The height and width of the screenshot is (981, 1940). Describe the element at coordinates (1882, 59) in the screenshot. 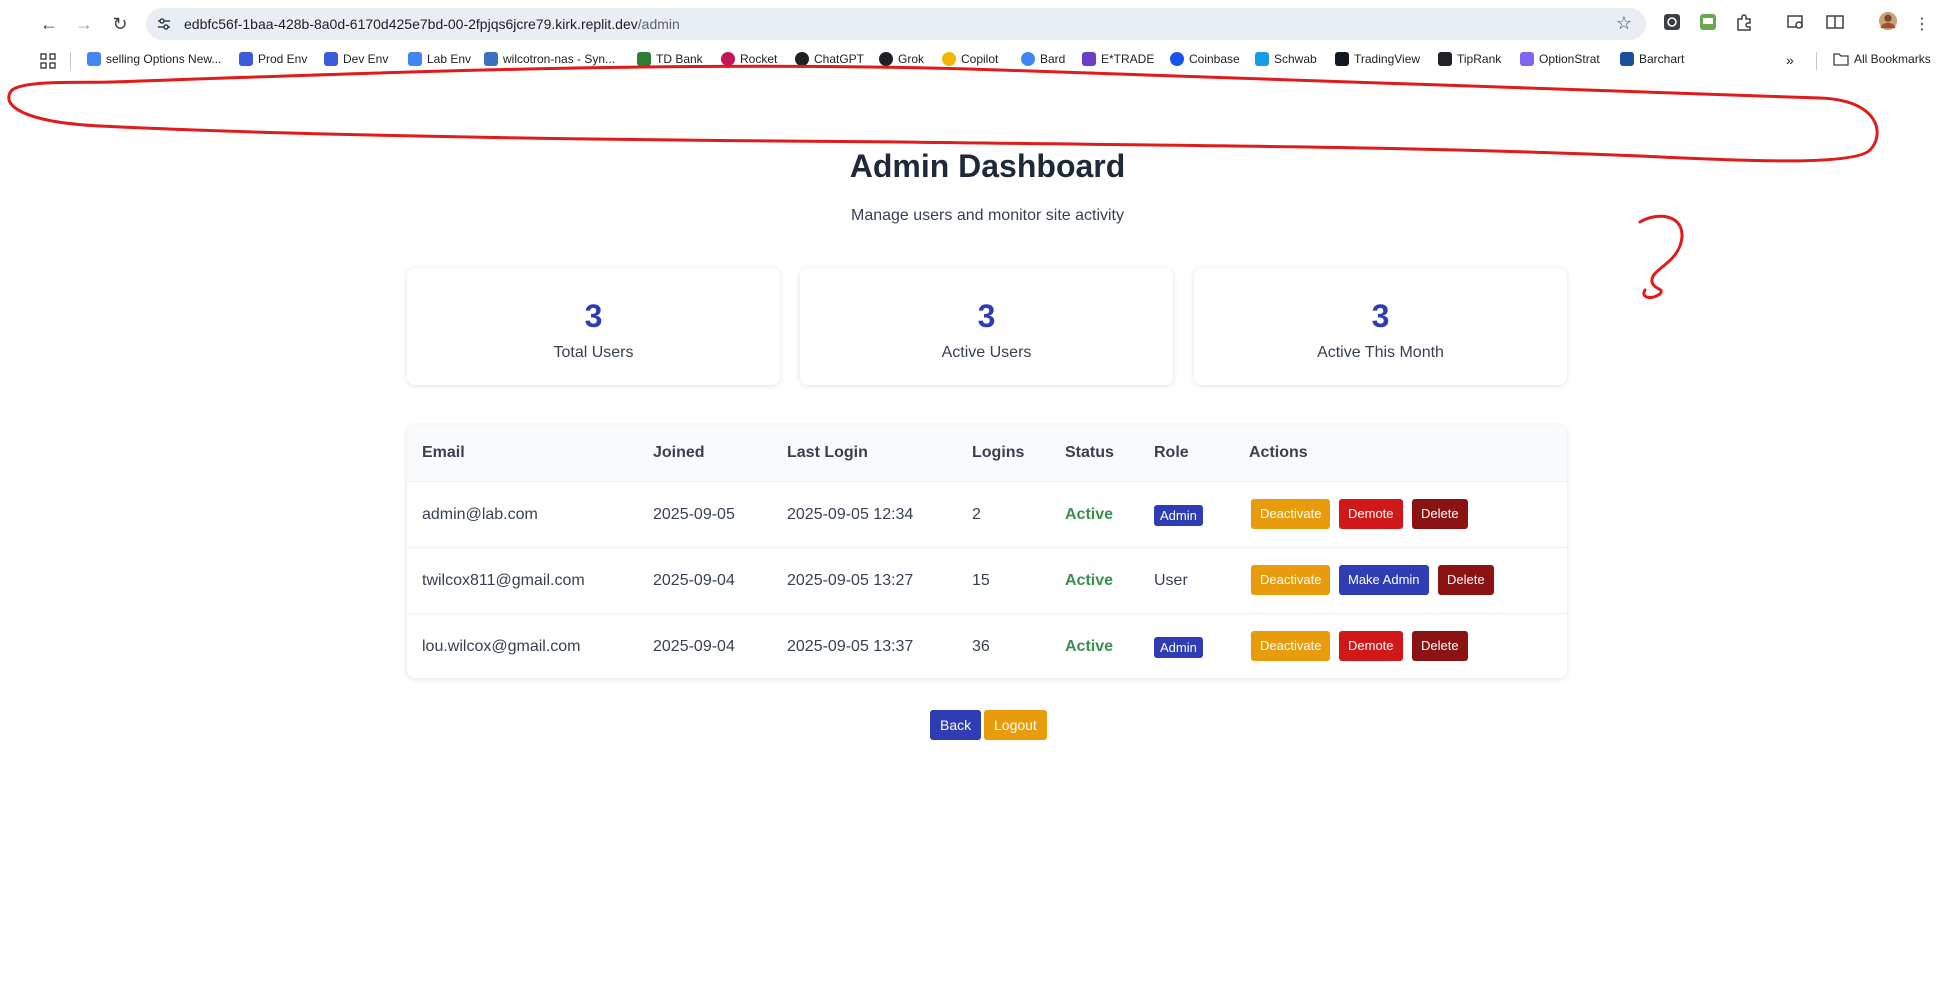

I see `all-bookmarks-folder: All Bookmarks` at that location.